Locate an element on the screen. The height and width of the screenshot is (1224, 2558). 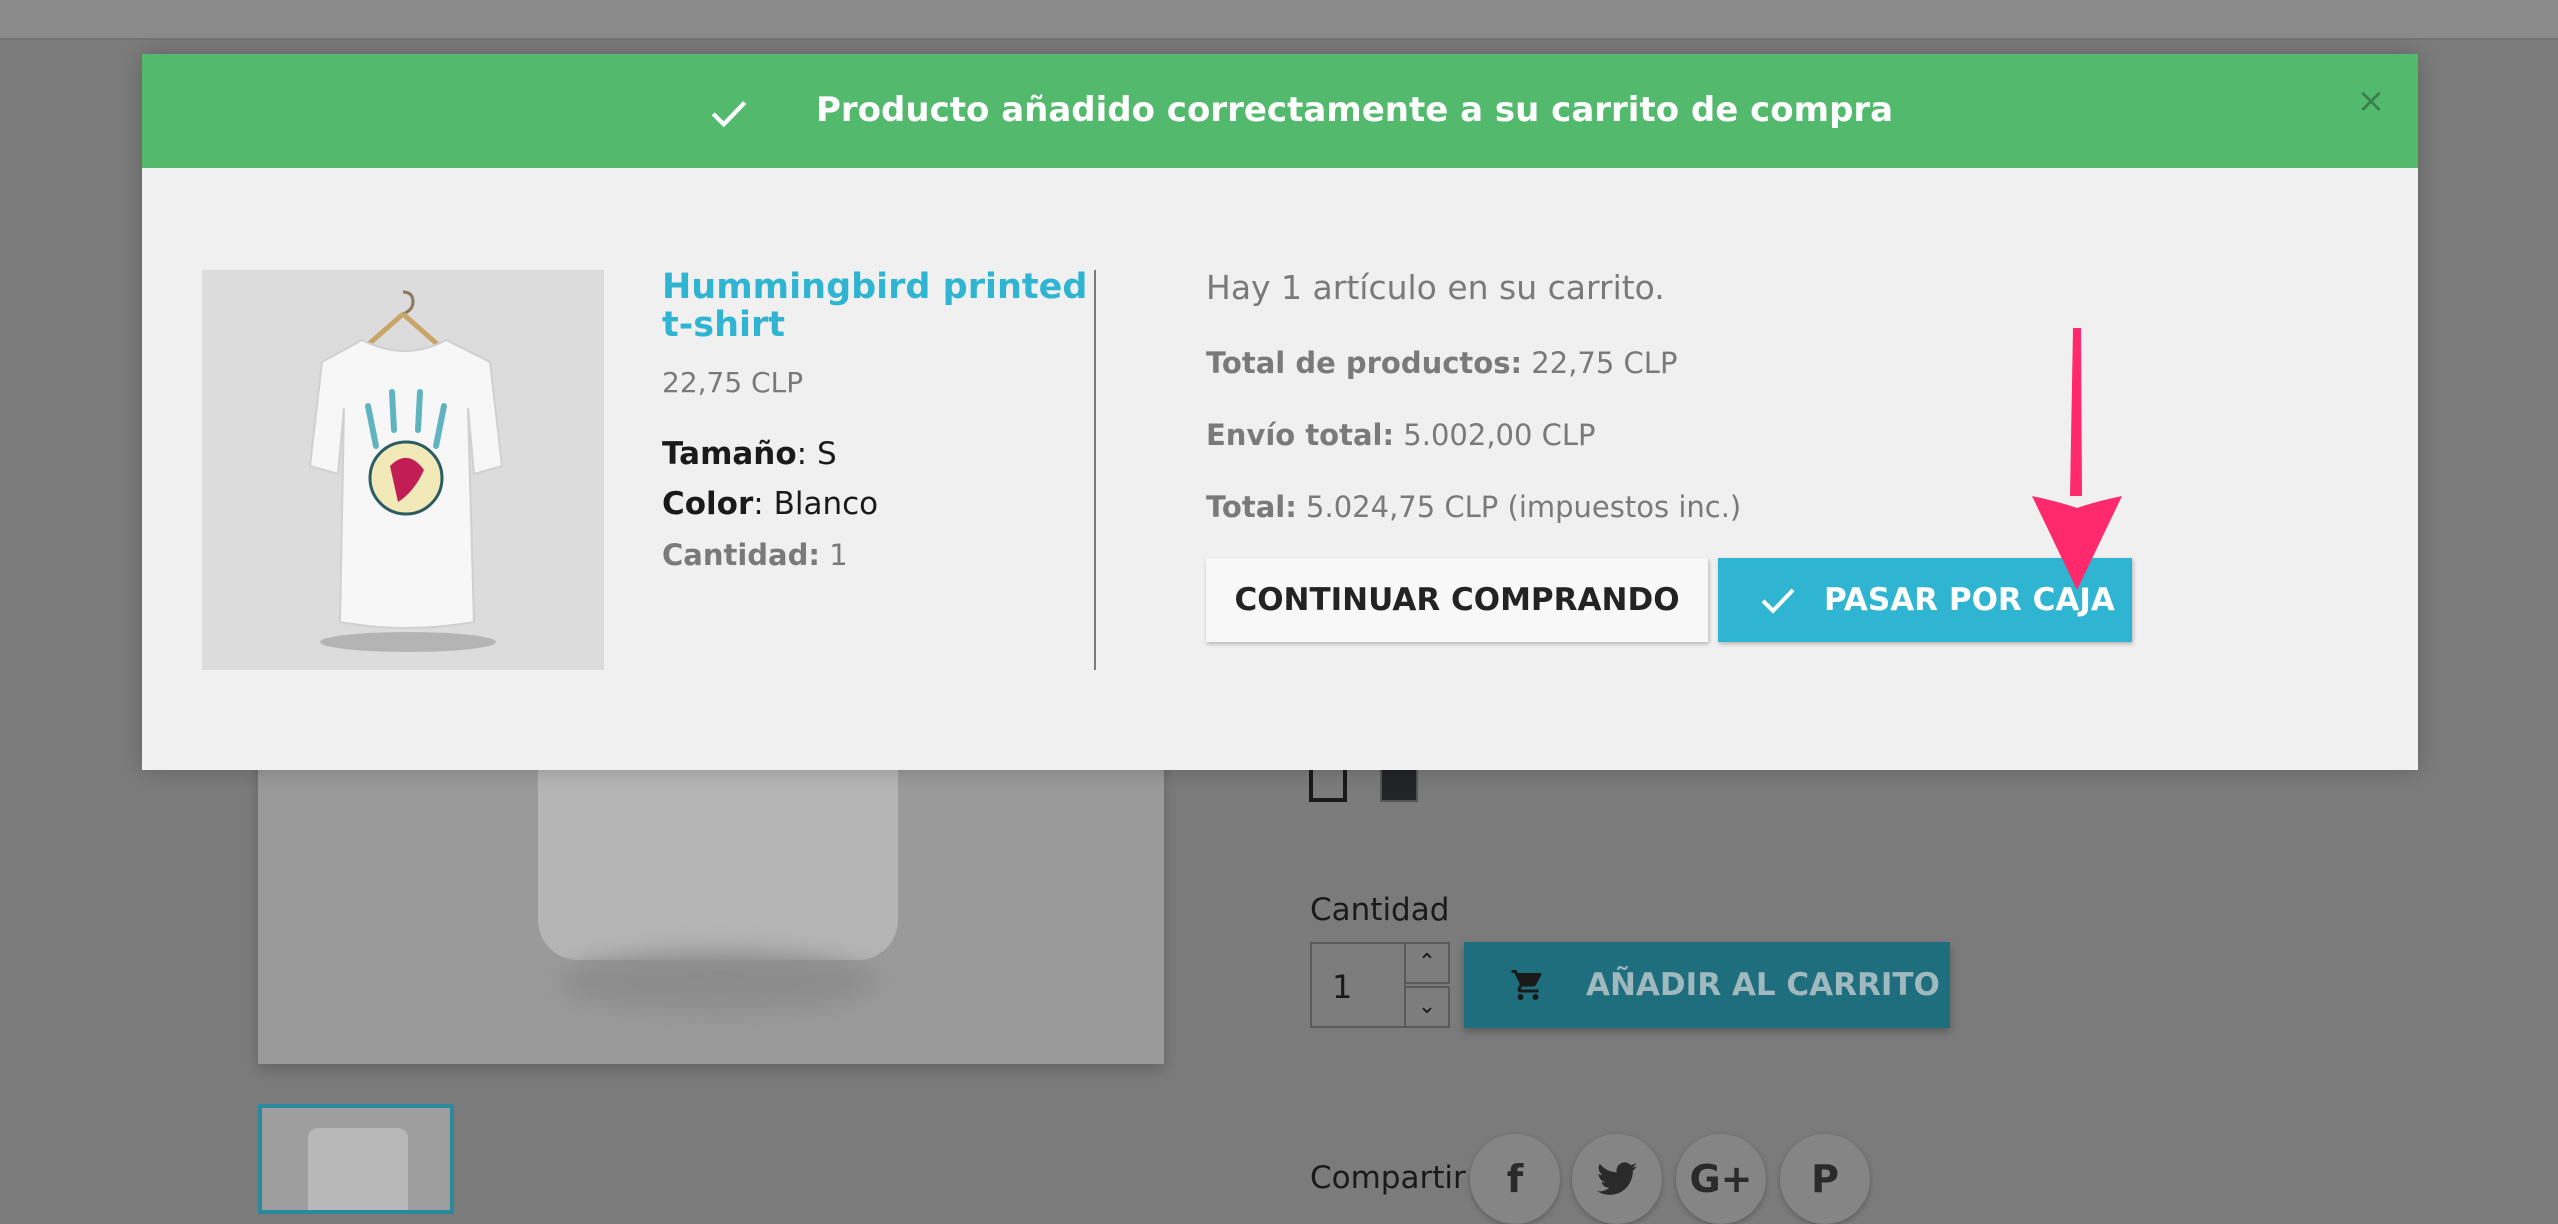
cart-shipping: Envío total: 5.002,00 CLP is located at coordinates (1401, 435).